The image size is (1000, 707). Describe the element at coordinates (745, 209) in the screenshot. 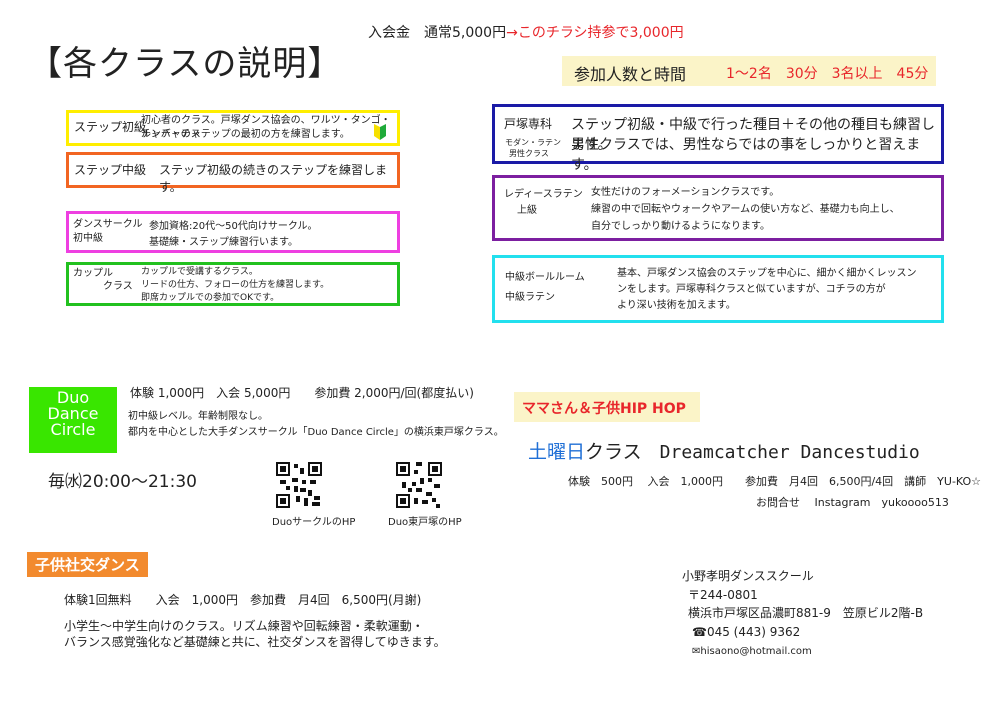

I see `class-desc-line: 練習の中で回転やウォークやアームの使い方など、基礎力も向上し、` at that location.